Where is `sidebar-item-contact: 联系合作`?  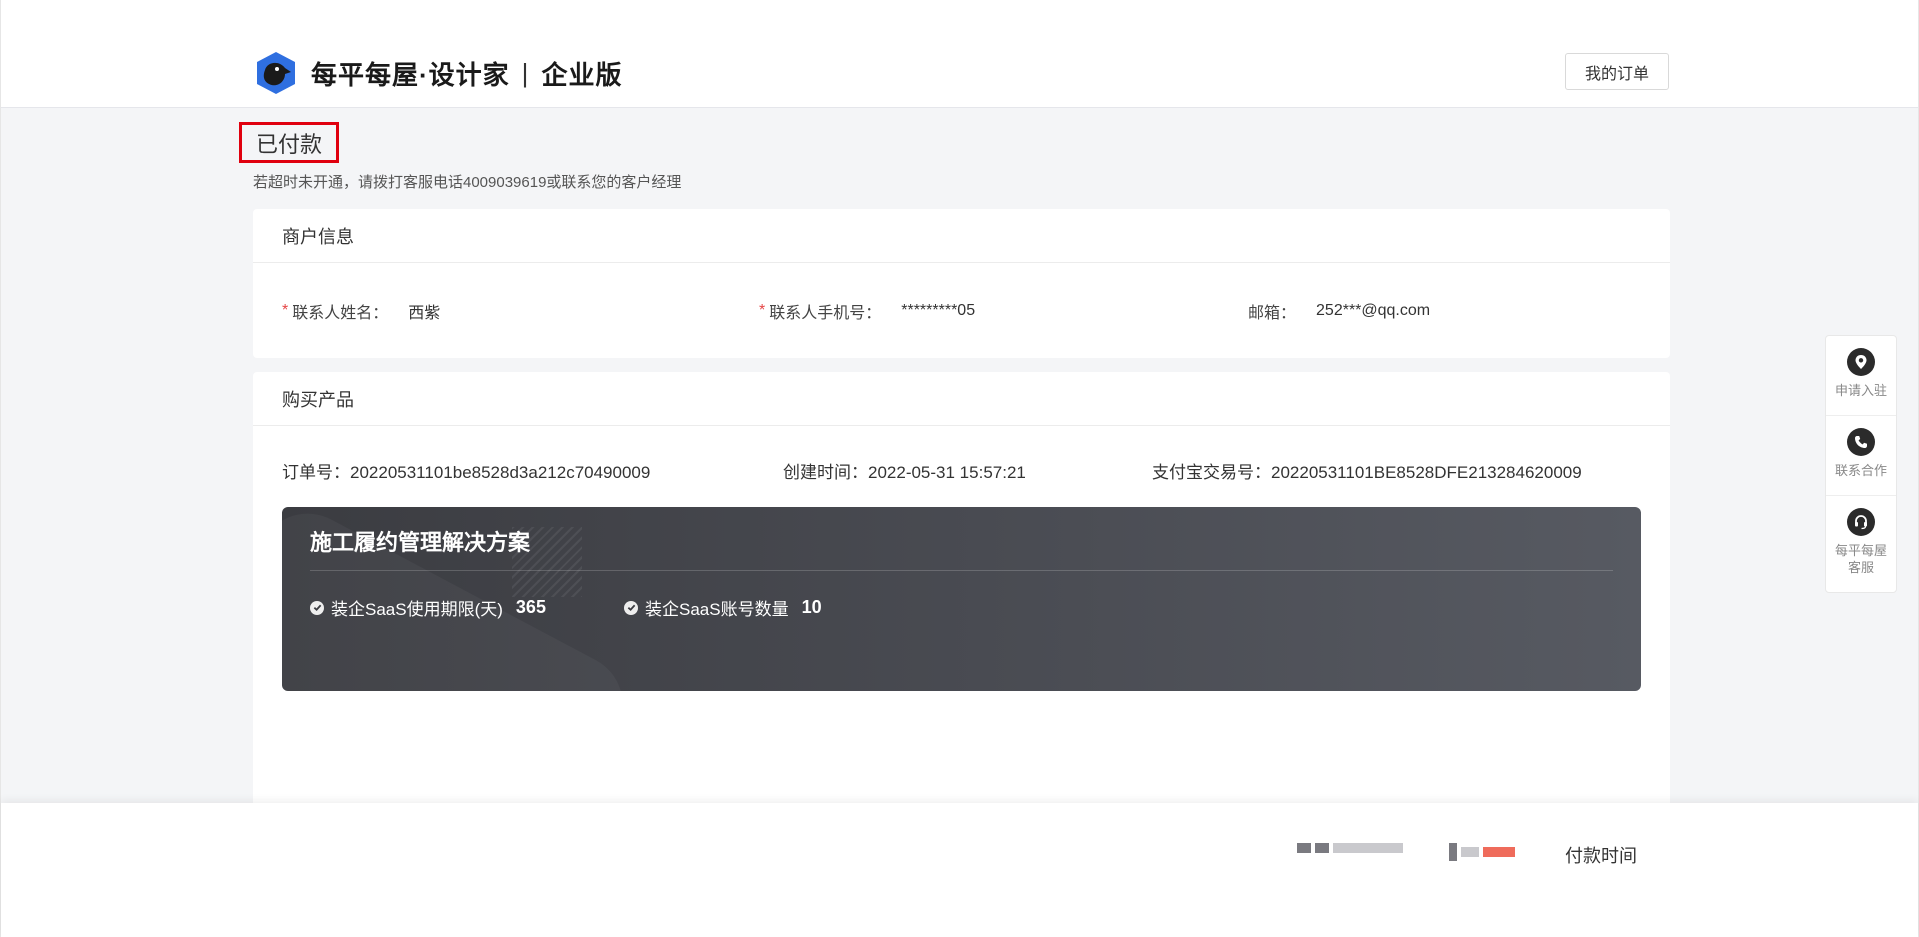
sidebar-item-contact: 联系合作 is located at coordinates (1861, 456).